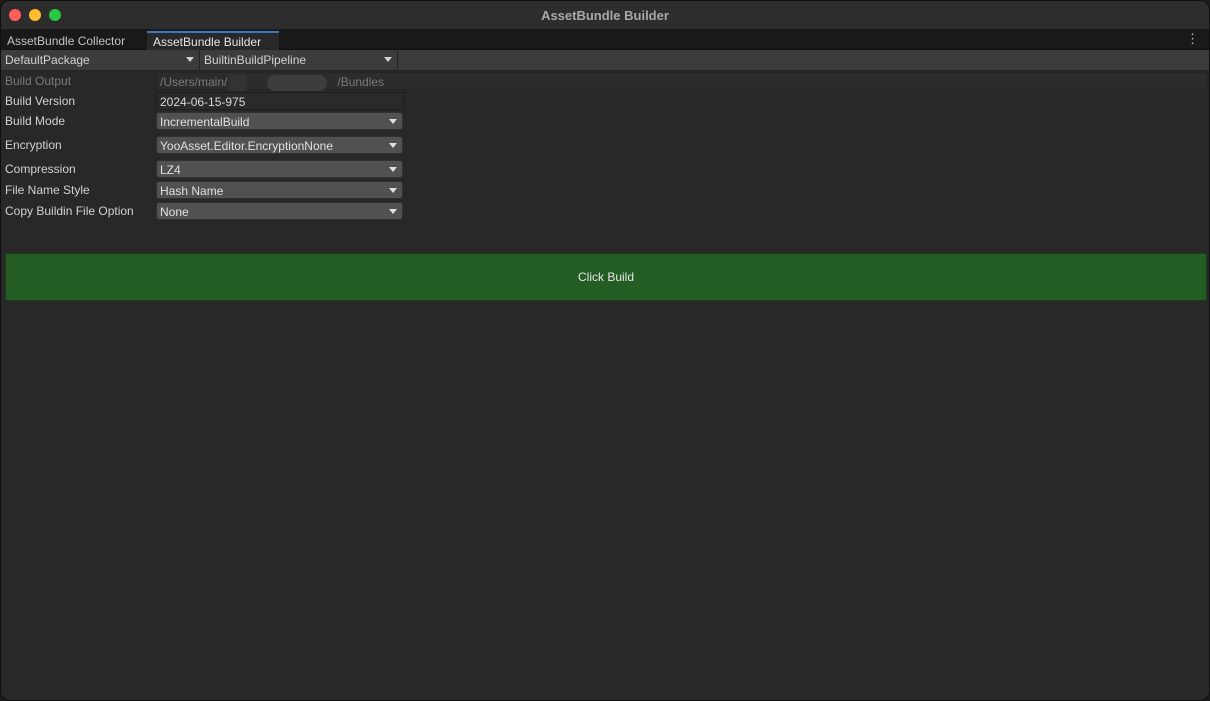 The image size is (1210, 701). I want to click on toolbar: DefaultPackage BuiltinBuildPipeline, so click(605, 60).